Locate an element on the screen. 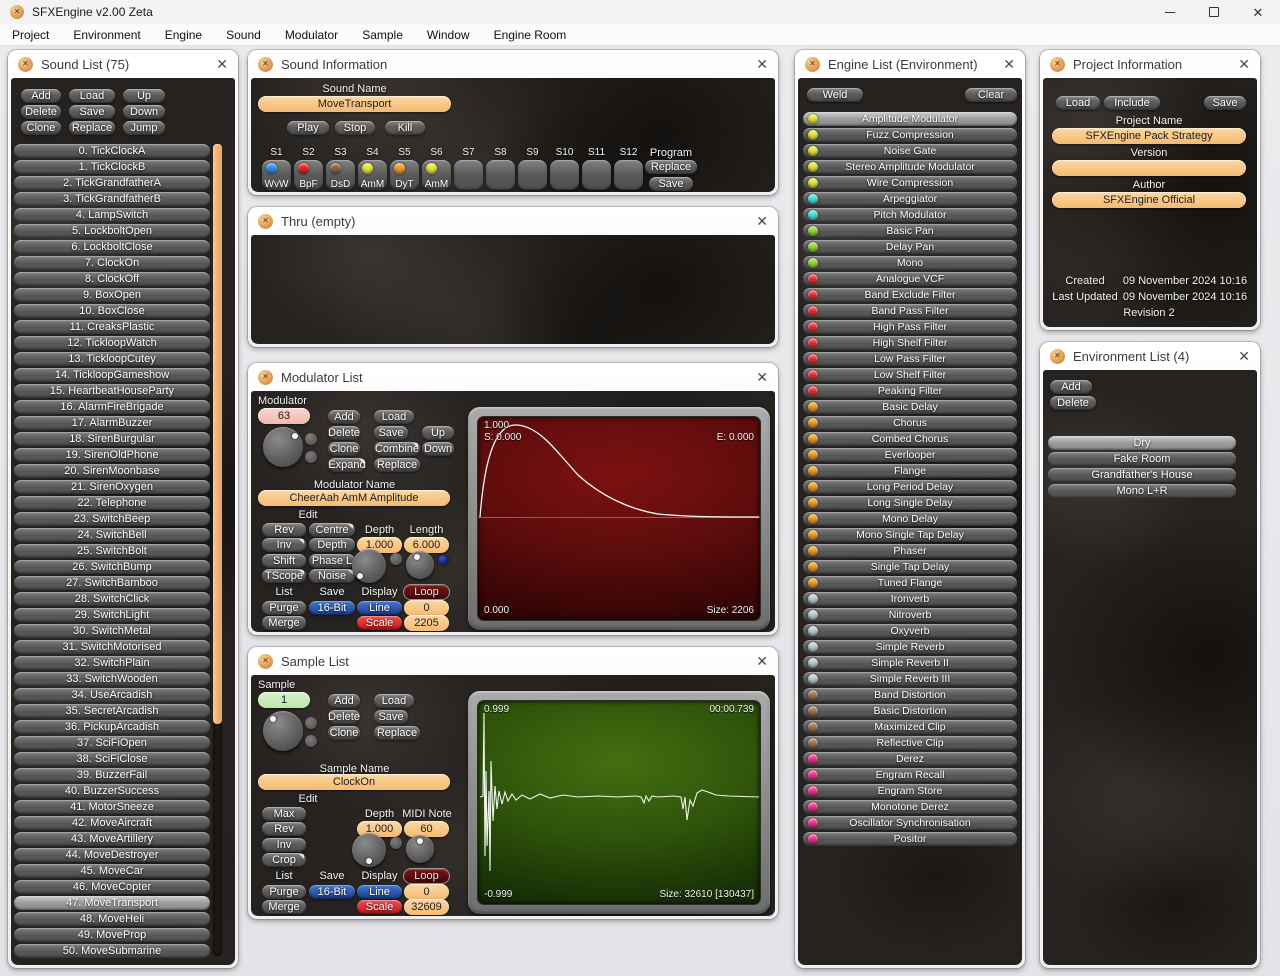  sound-list-item: 9. BoxOpen is located at coordinates (112, 295).